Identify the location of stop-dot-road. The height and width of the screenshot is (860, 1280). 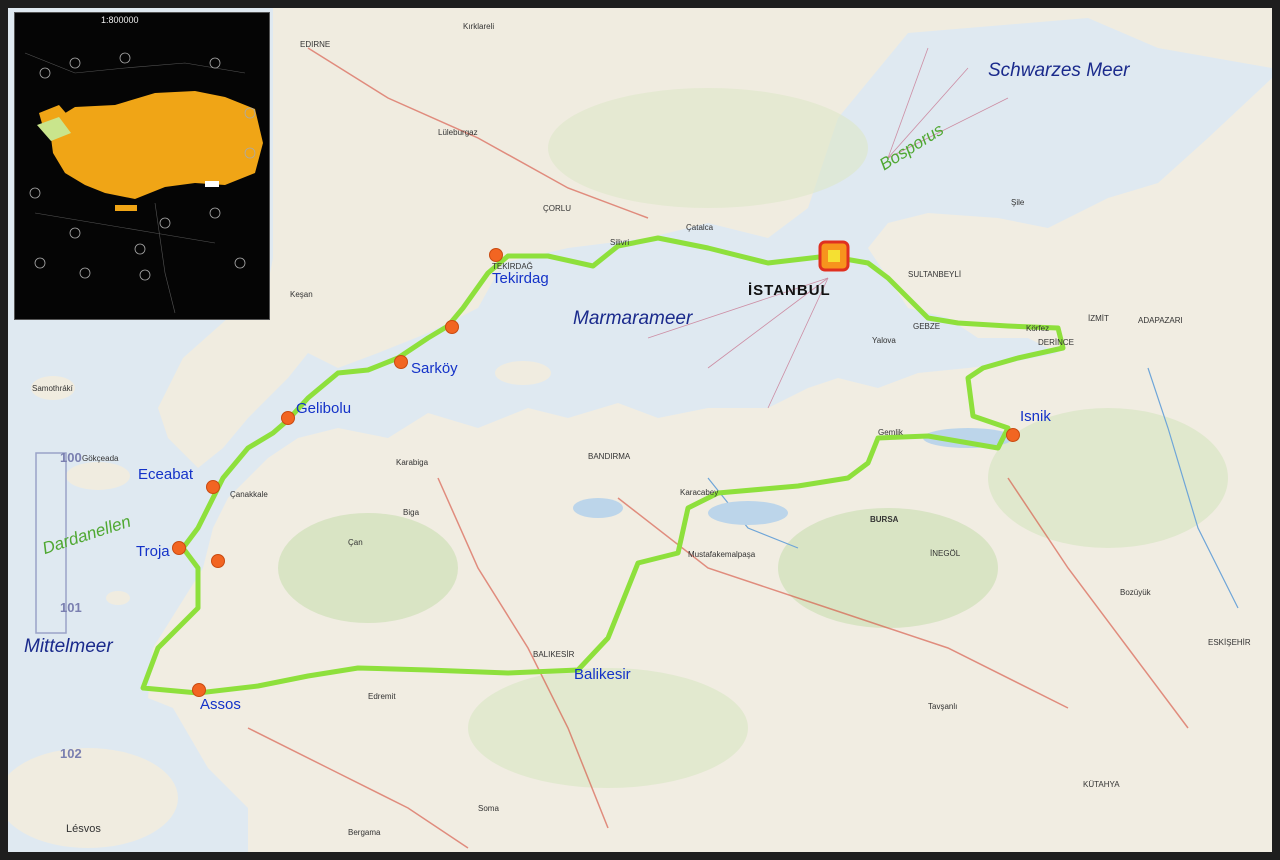
(452, 327).